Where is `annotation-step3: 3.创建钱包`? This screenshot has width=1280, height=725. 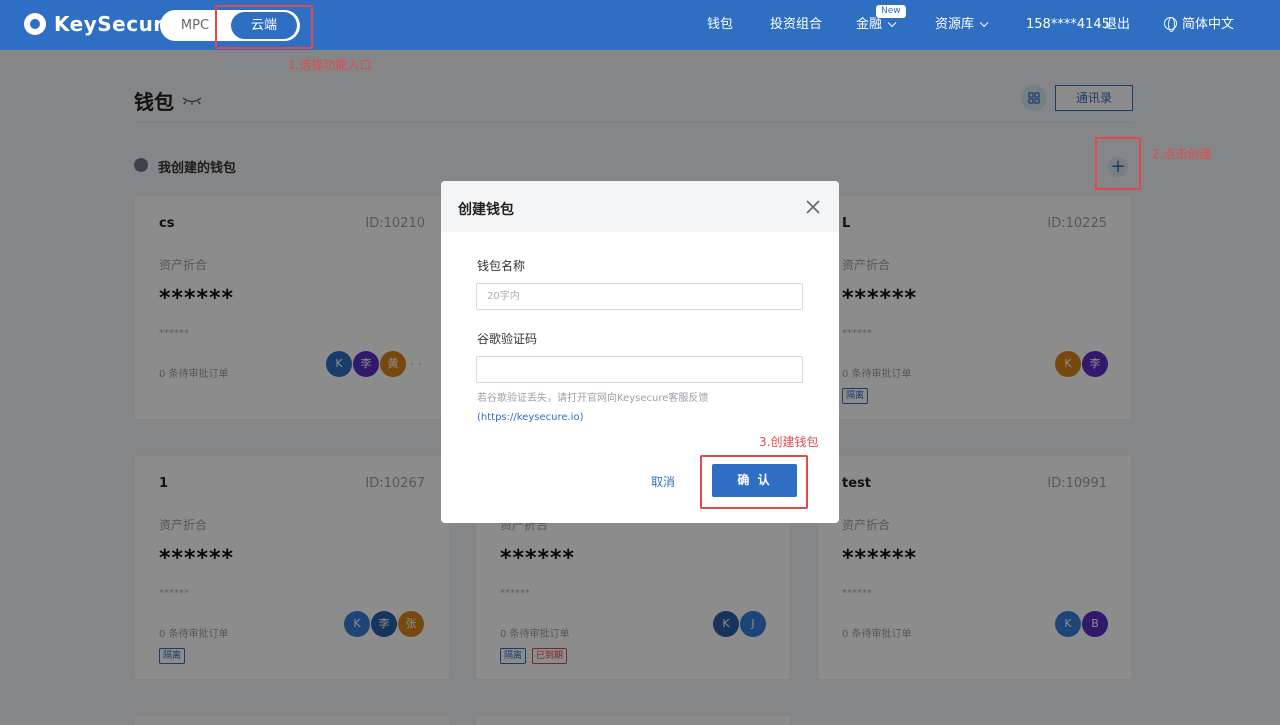
annotation-step3: 3.创建钱包 is located at coordinates (789, 442).